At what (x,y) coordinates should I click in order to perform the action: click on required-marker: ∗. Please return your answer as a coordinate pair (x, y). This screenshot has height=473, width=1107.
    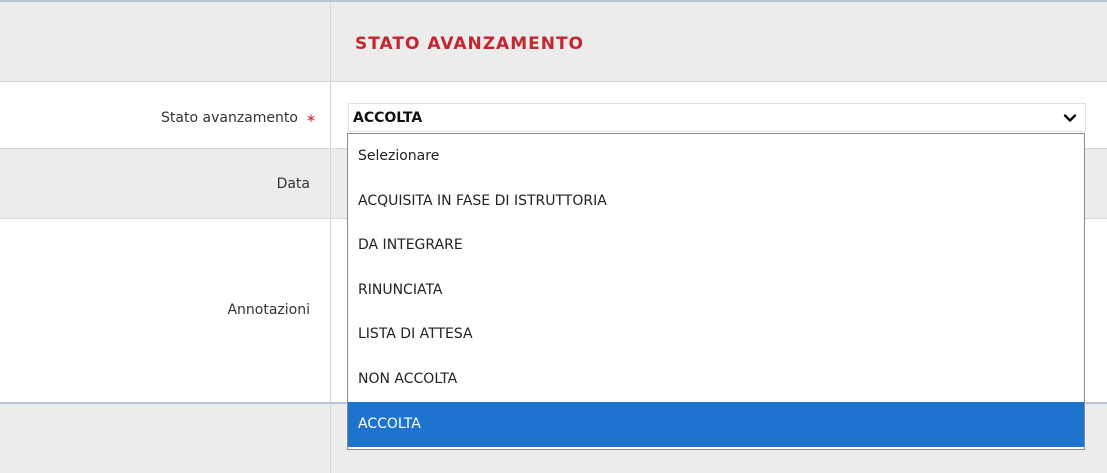
    Looking at the image, I should click on (310, 118).